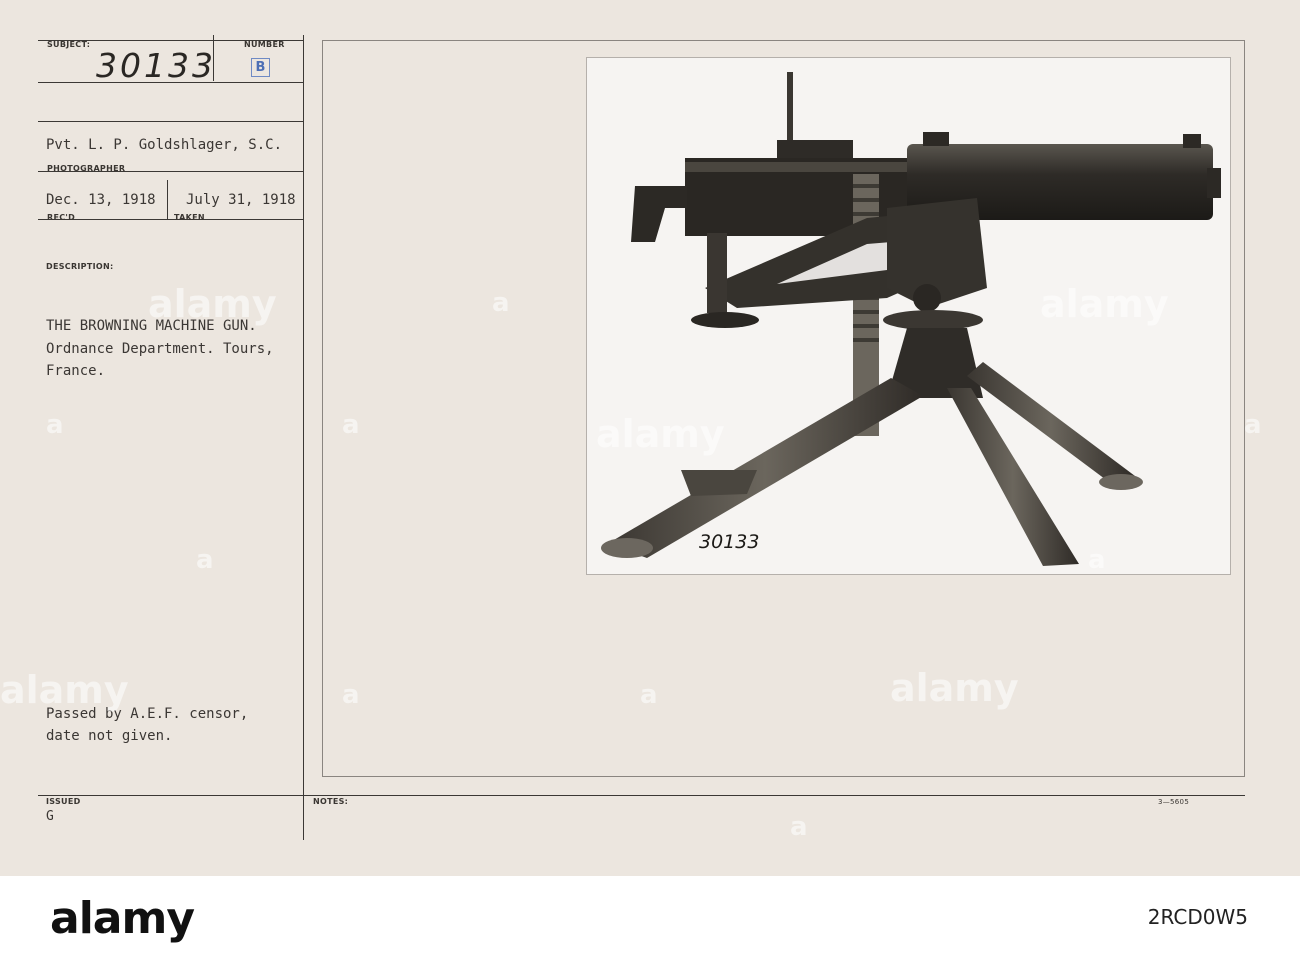  Describe the element at coordinates (80, 266) in the screenshot. I see `description-label: DESCRIPTION:` at that location.